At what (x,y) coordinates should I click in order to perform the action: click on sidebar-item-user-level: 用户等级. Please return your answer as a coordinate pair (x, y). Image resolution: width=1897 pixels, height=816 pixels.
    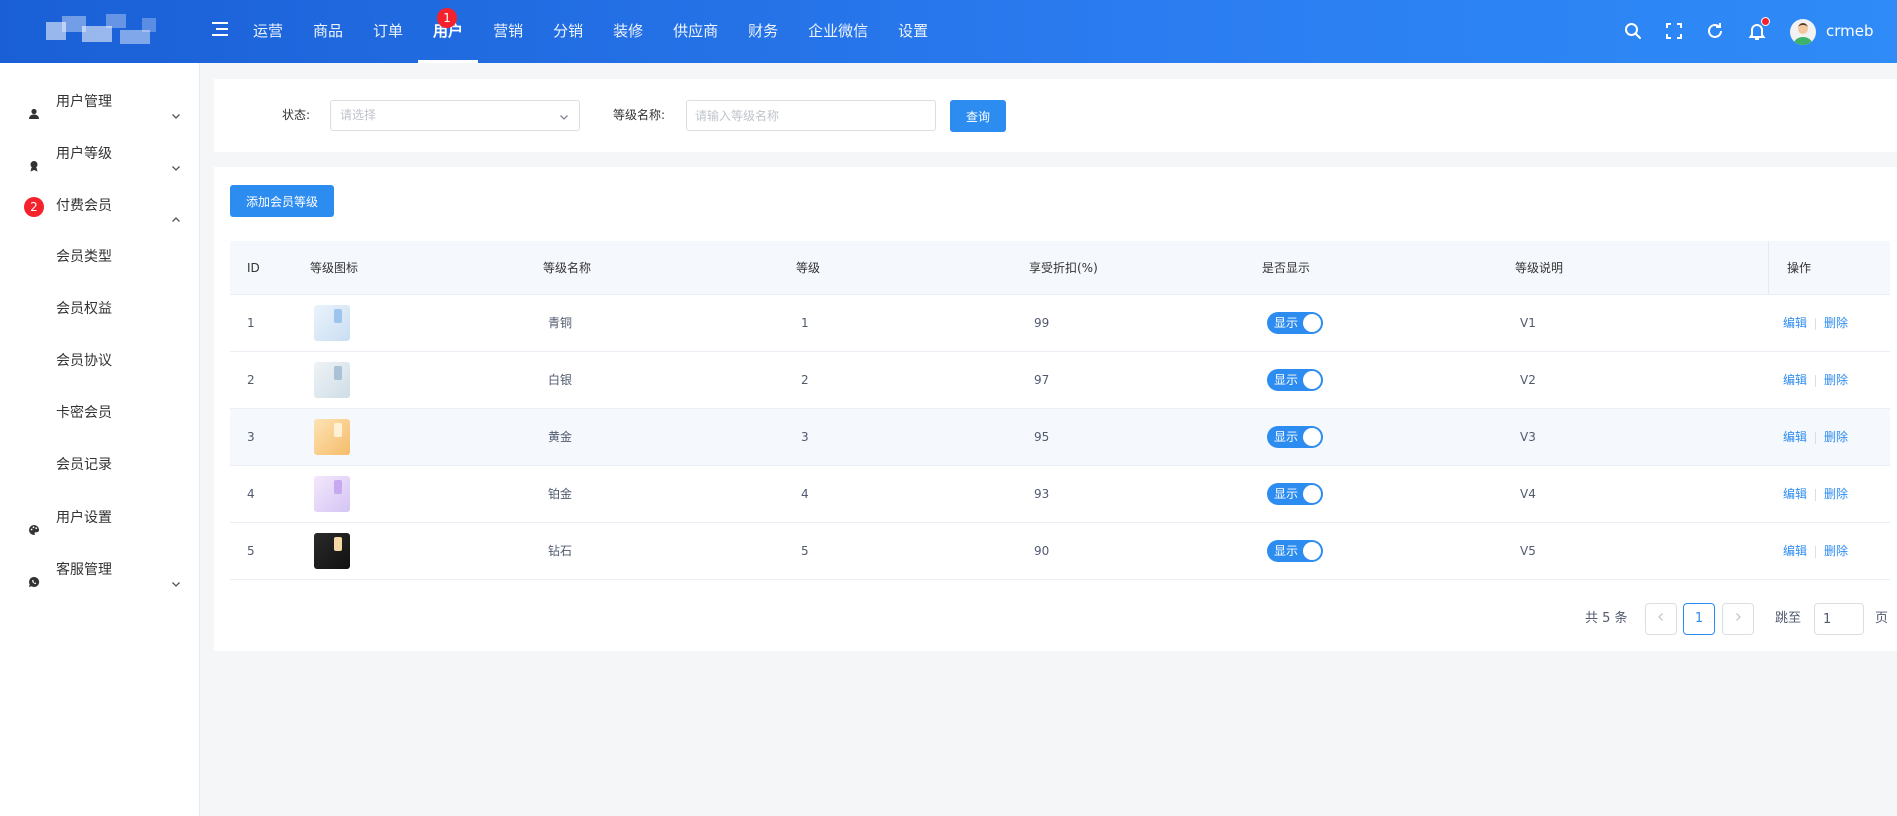
    Looking at the image, I should click on (100, 154).